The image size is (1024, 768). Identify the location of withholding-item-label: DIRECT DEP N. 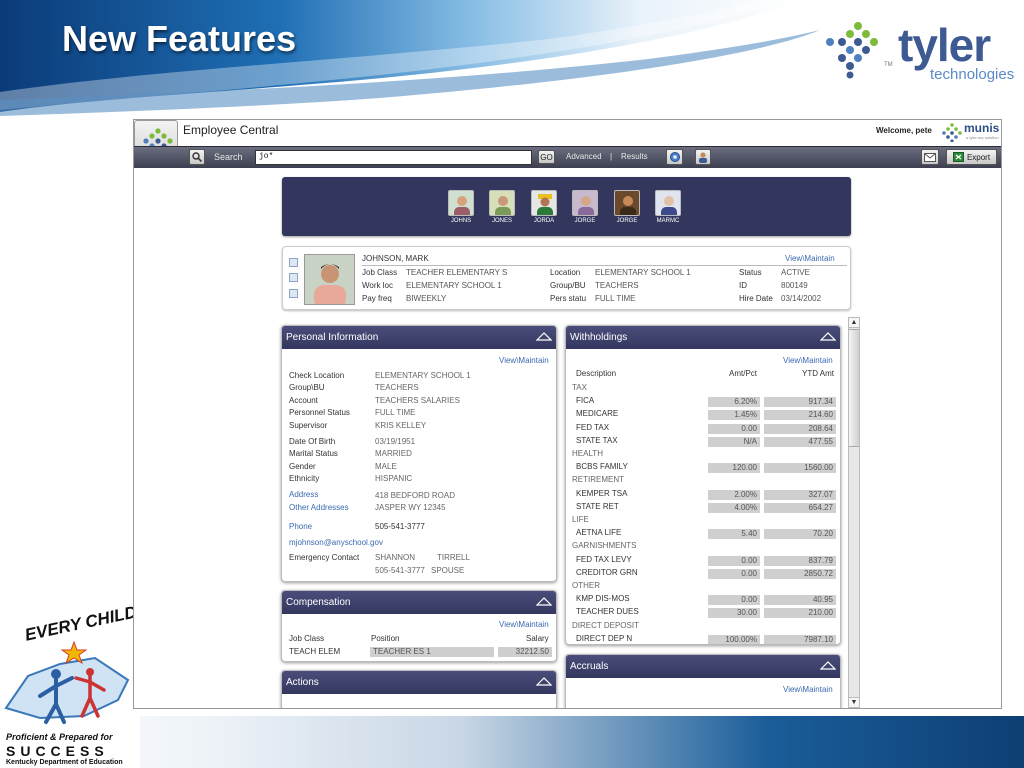
(604, 638).